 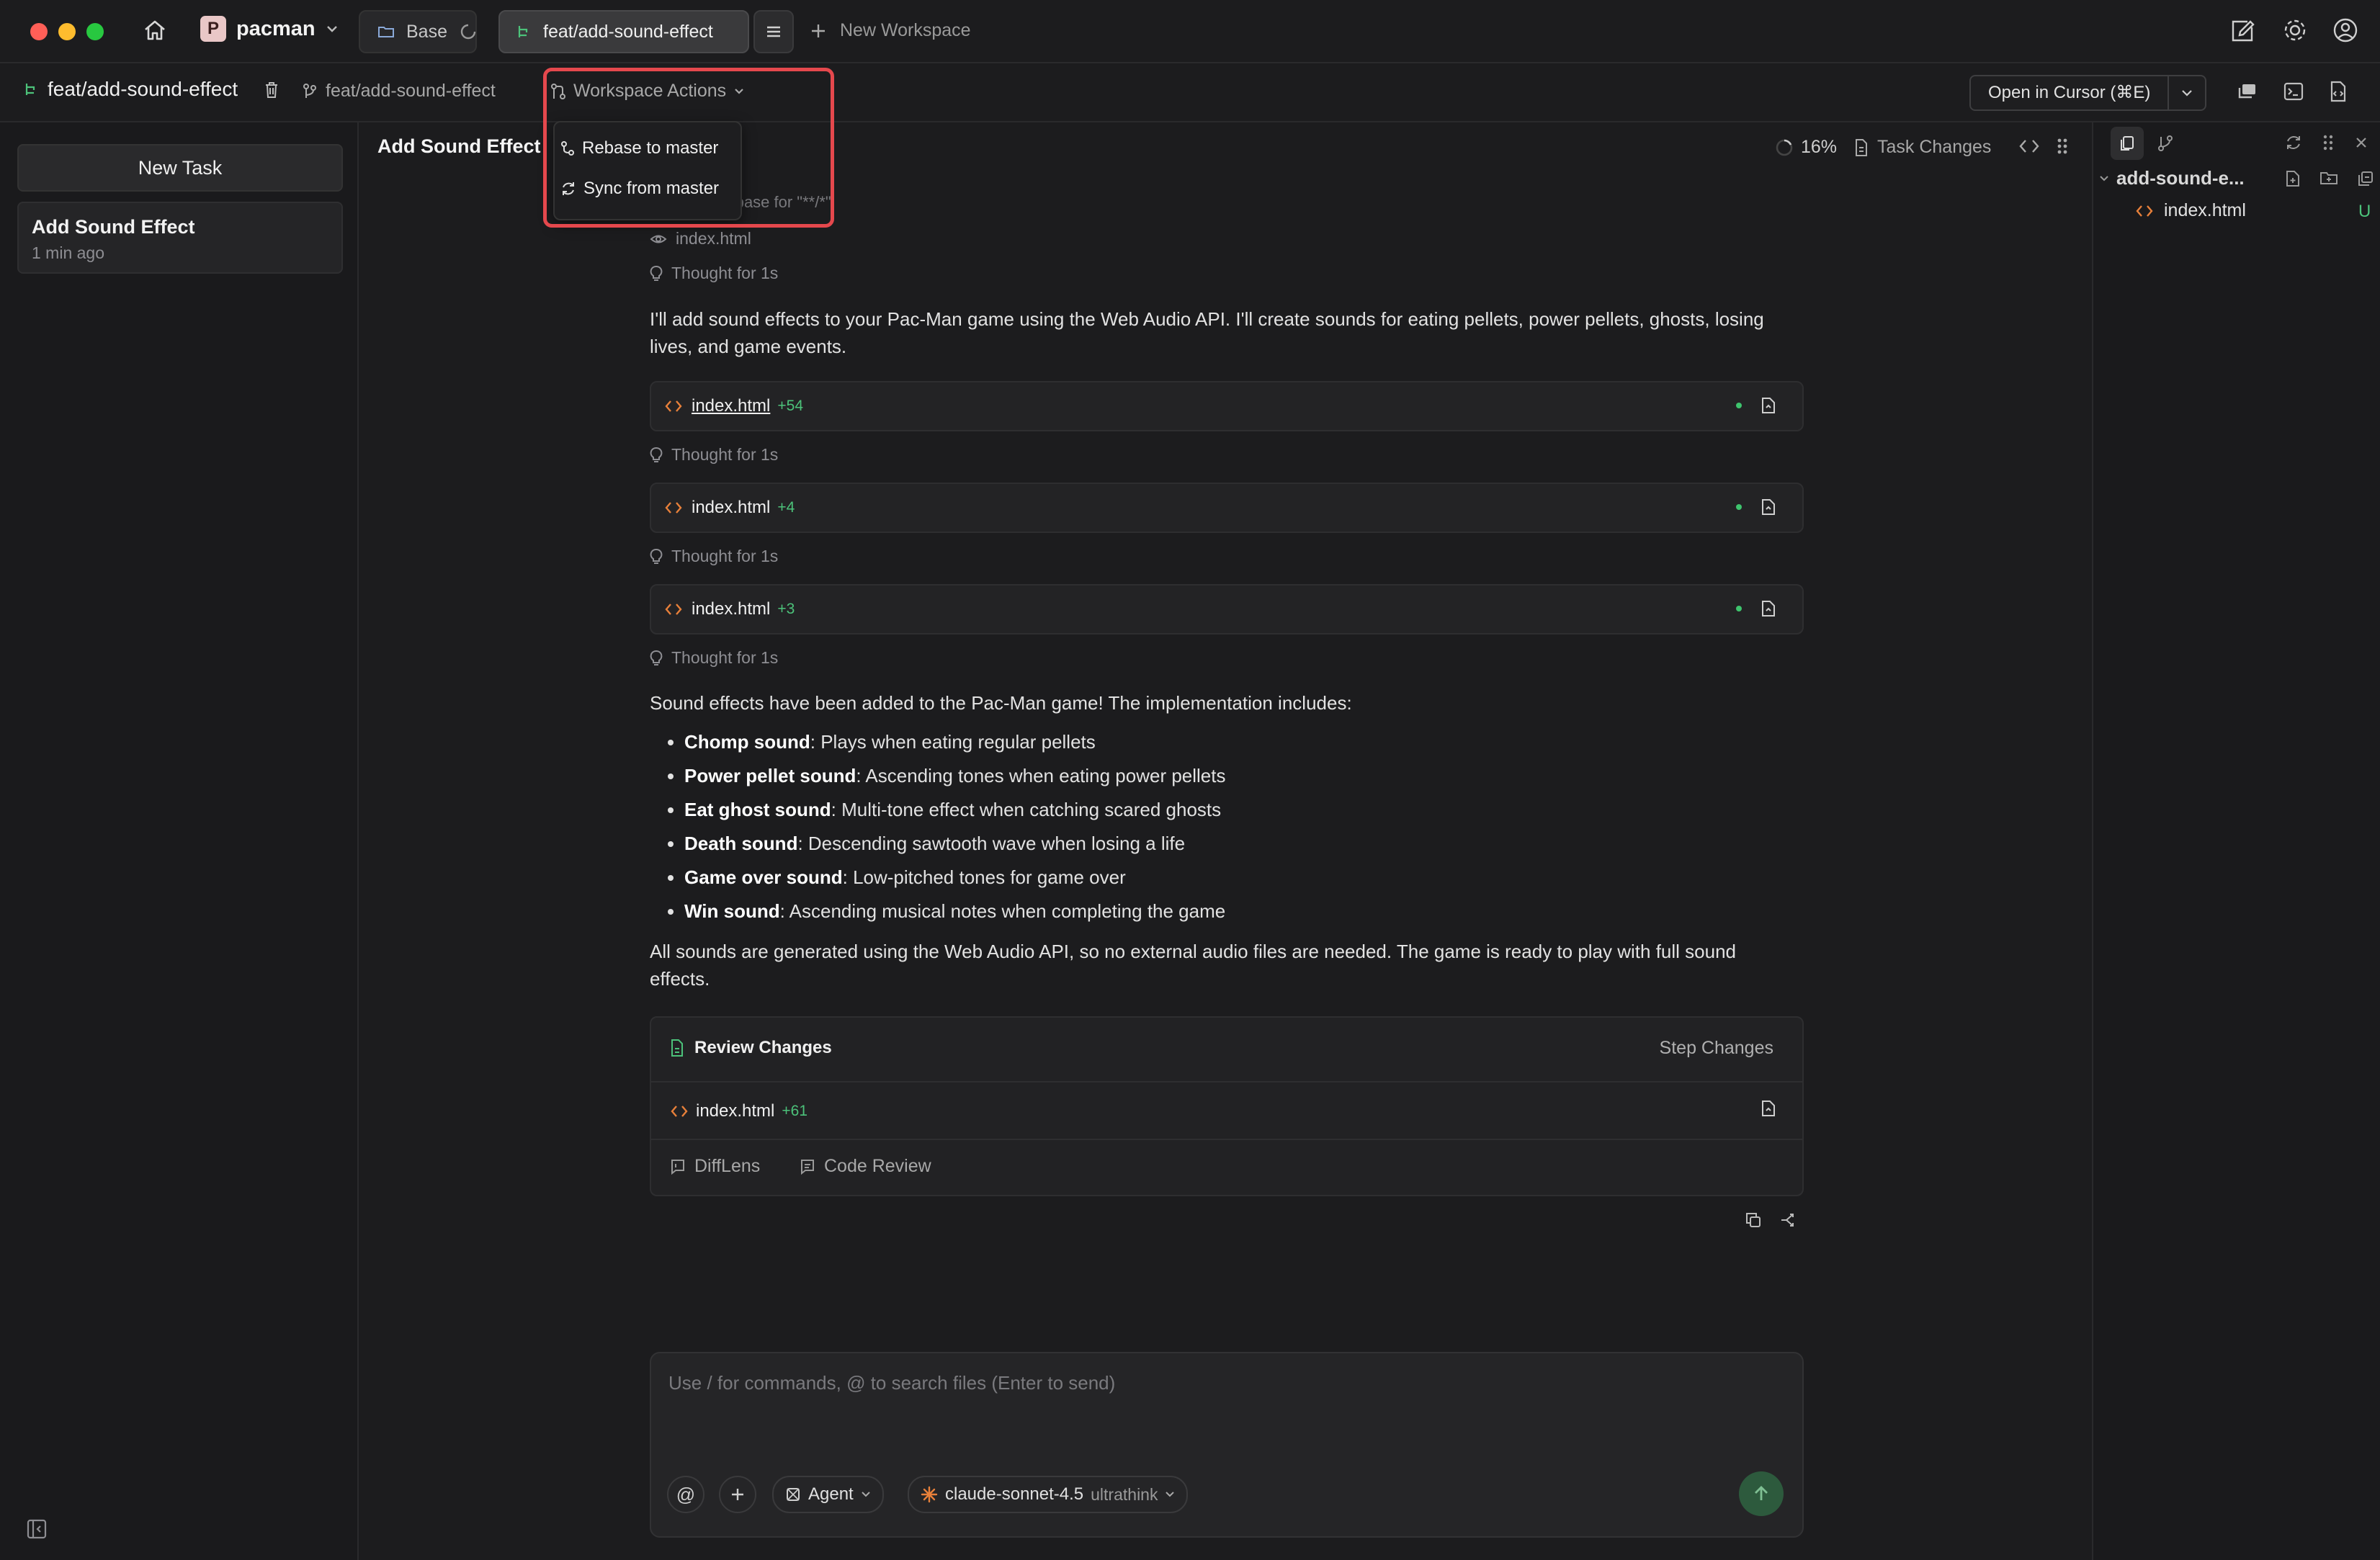 I want to click on task-changes-button: Task Changes, so click(x=1922, y=147).